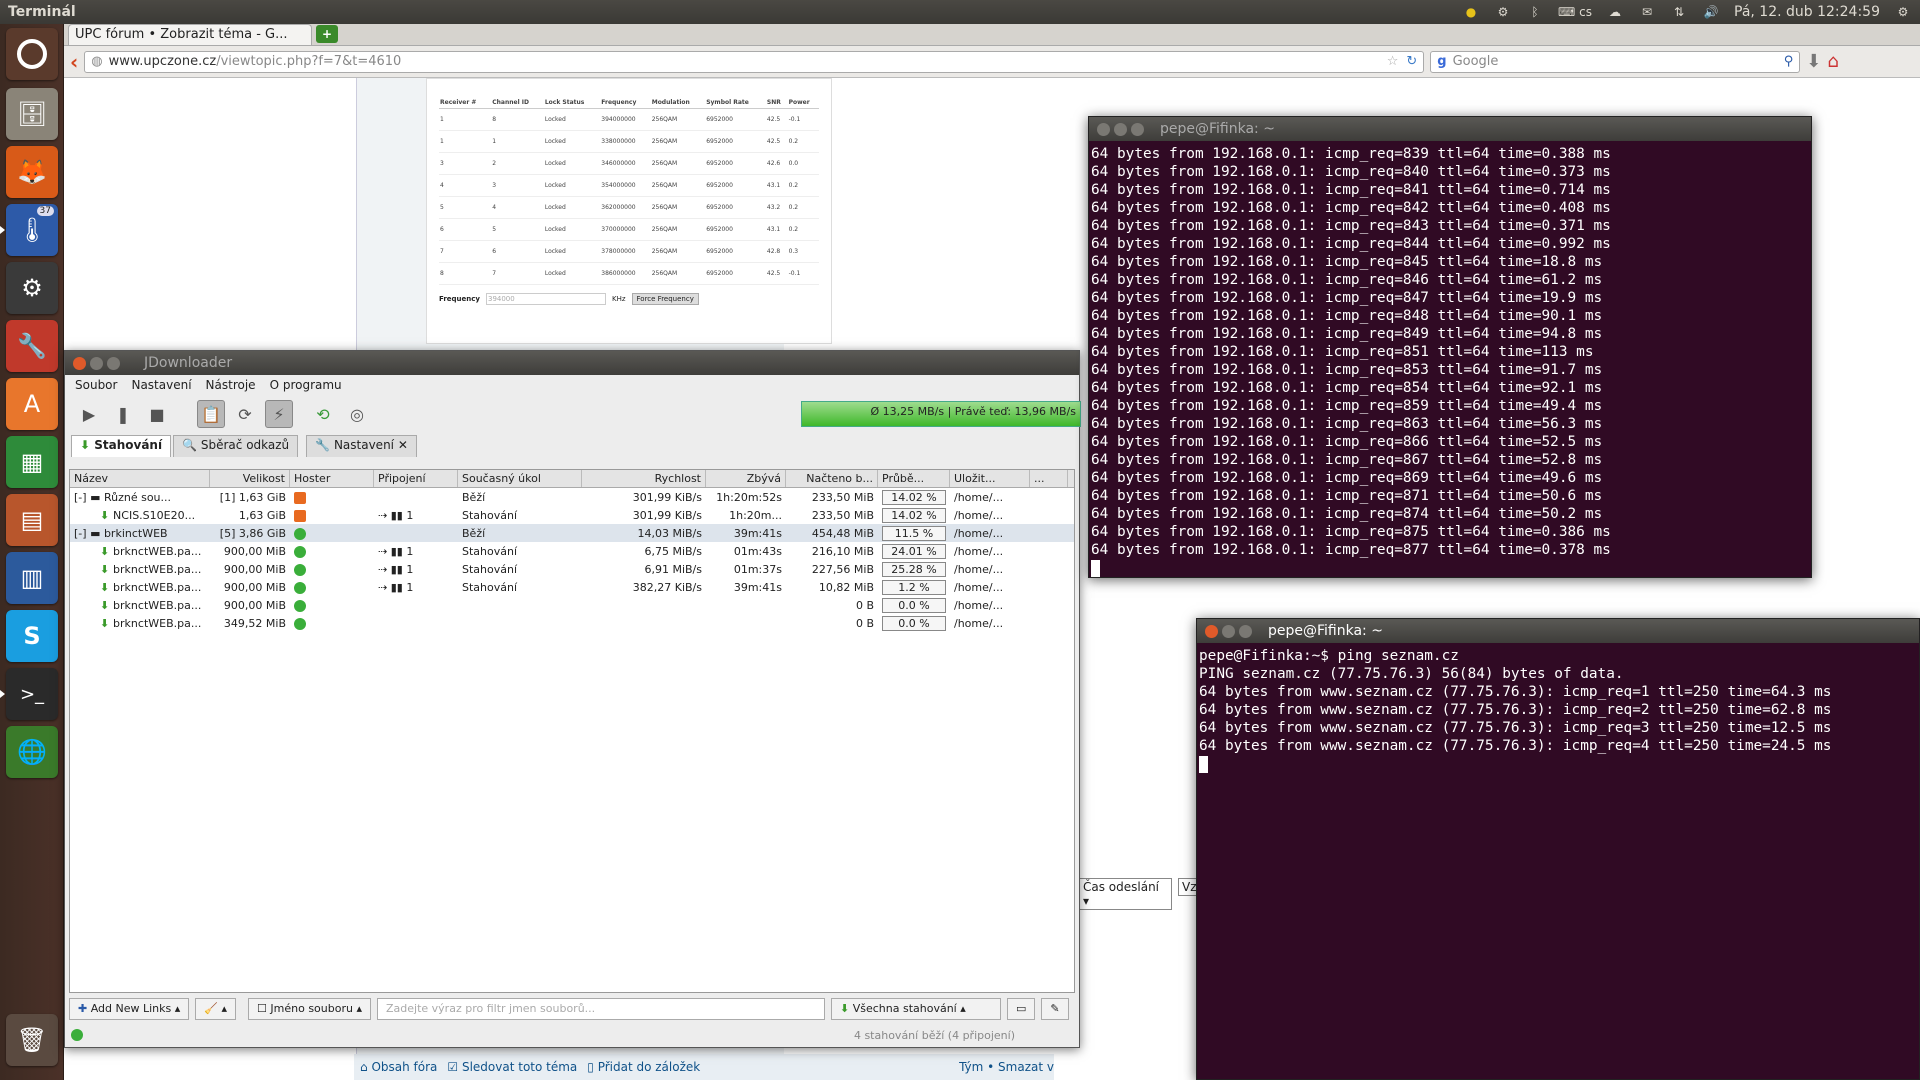 This screenshot has height=1080, width=1920. Describe the element at coordinates (32, 404) in the screenshot. I see `software-center-launcher: A` at that location.